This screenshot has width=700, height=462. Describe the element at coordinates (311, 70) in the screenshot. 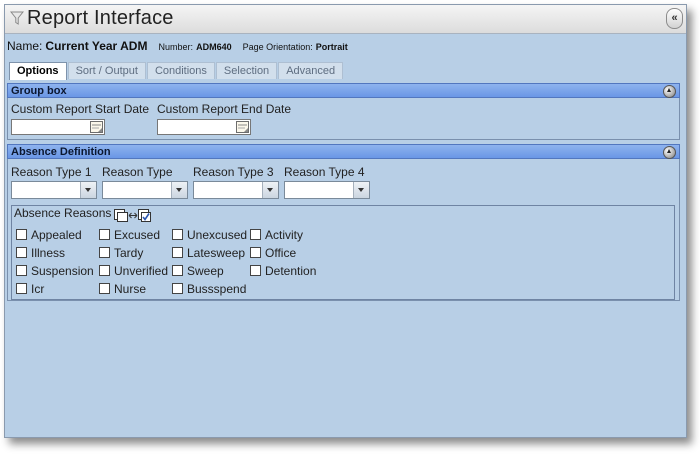

I see `tab-advanced: Advanced` at that location.